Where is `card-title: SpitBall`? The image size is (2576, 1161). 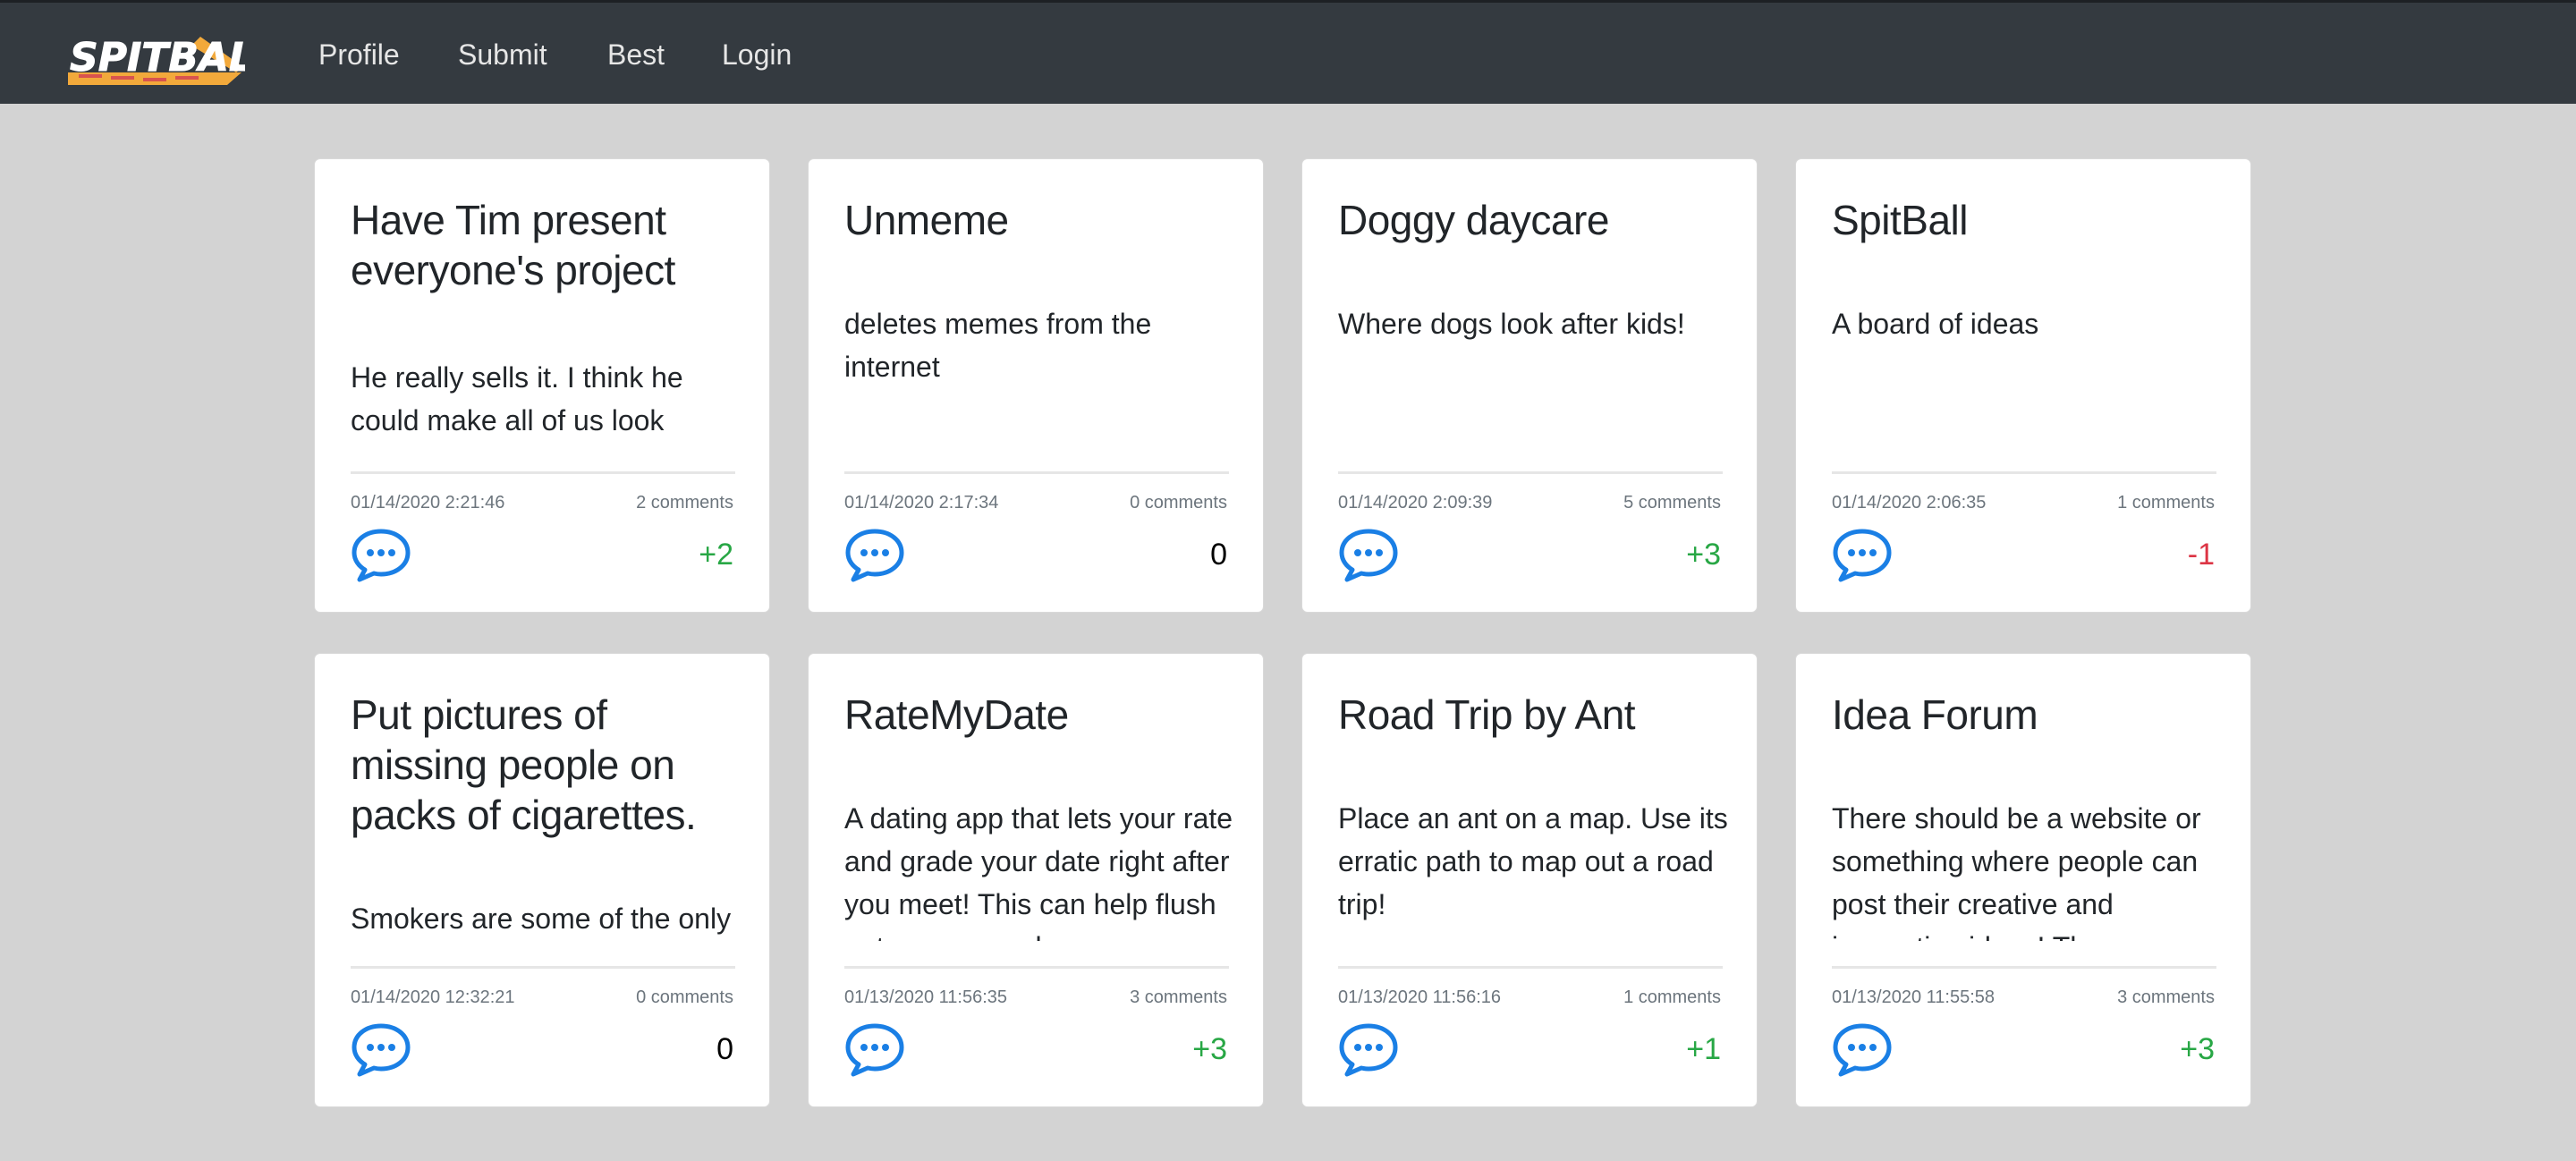 card-title: SpitBall is located at coordinates (2028, 220).